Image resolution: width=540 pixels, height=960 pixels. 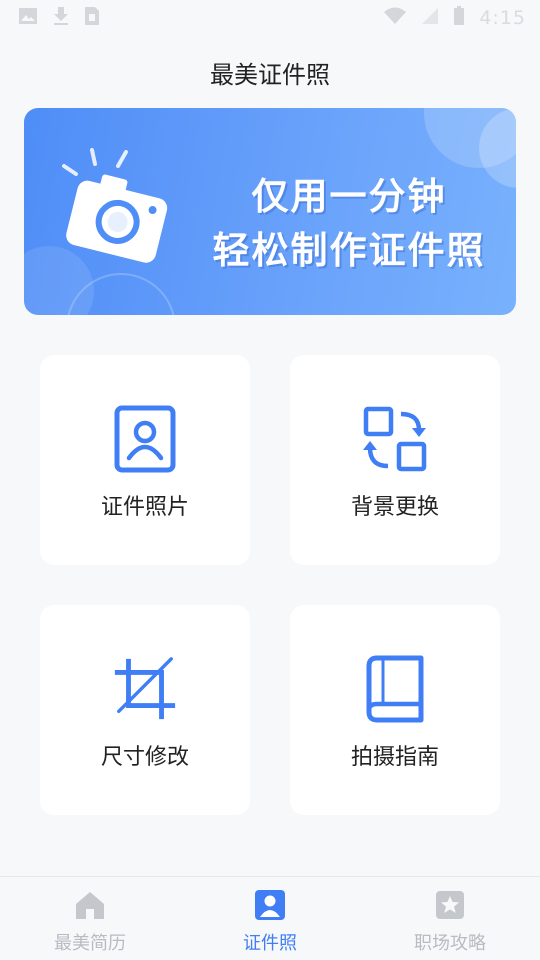 I want to click on nav-item-career-tips: 职场攻略, so click(x=450, y=918).